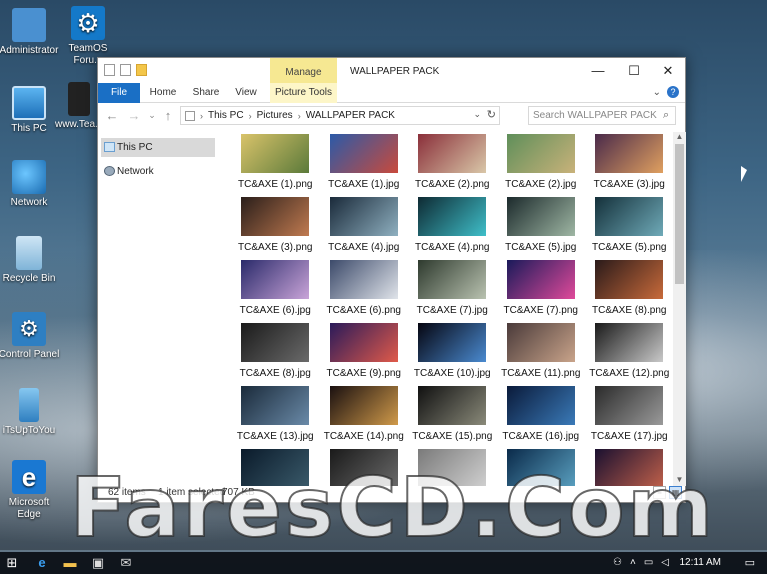 The width and height of the screenshot is (767, 574). What do you see at coordinates (627, 354) in the screenshot?
I see `file-item: TC&AXE (12).png` at bounding box center [627, 354].